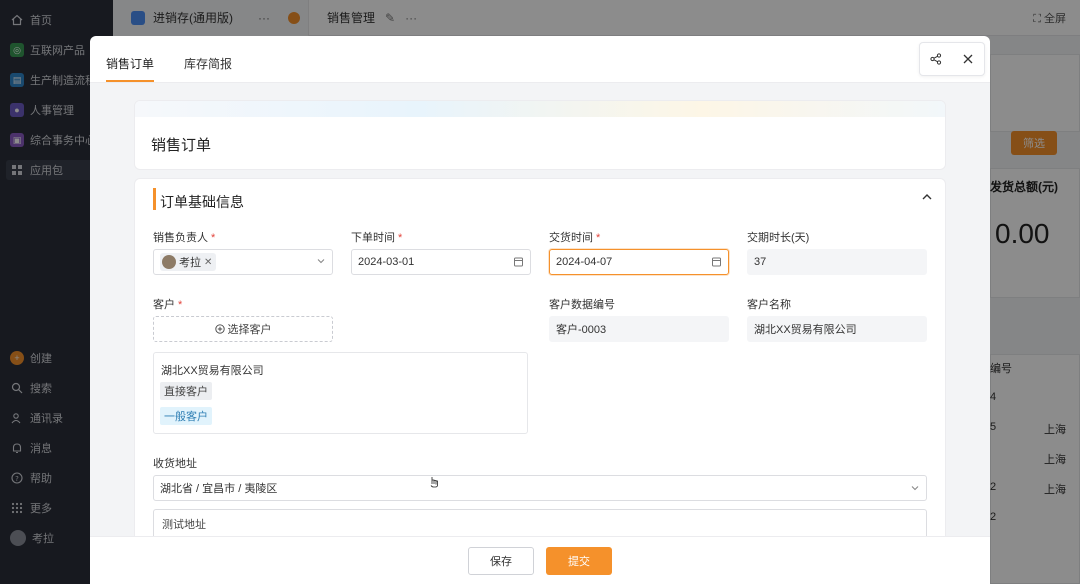 This screenshot has height=584, width=1080. What do you see at coordinates (130, 81) in the screenshot?
I see `active-tab-indicator` at bounding box center [130, 81].